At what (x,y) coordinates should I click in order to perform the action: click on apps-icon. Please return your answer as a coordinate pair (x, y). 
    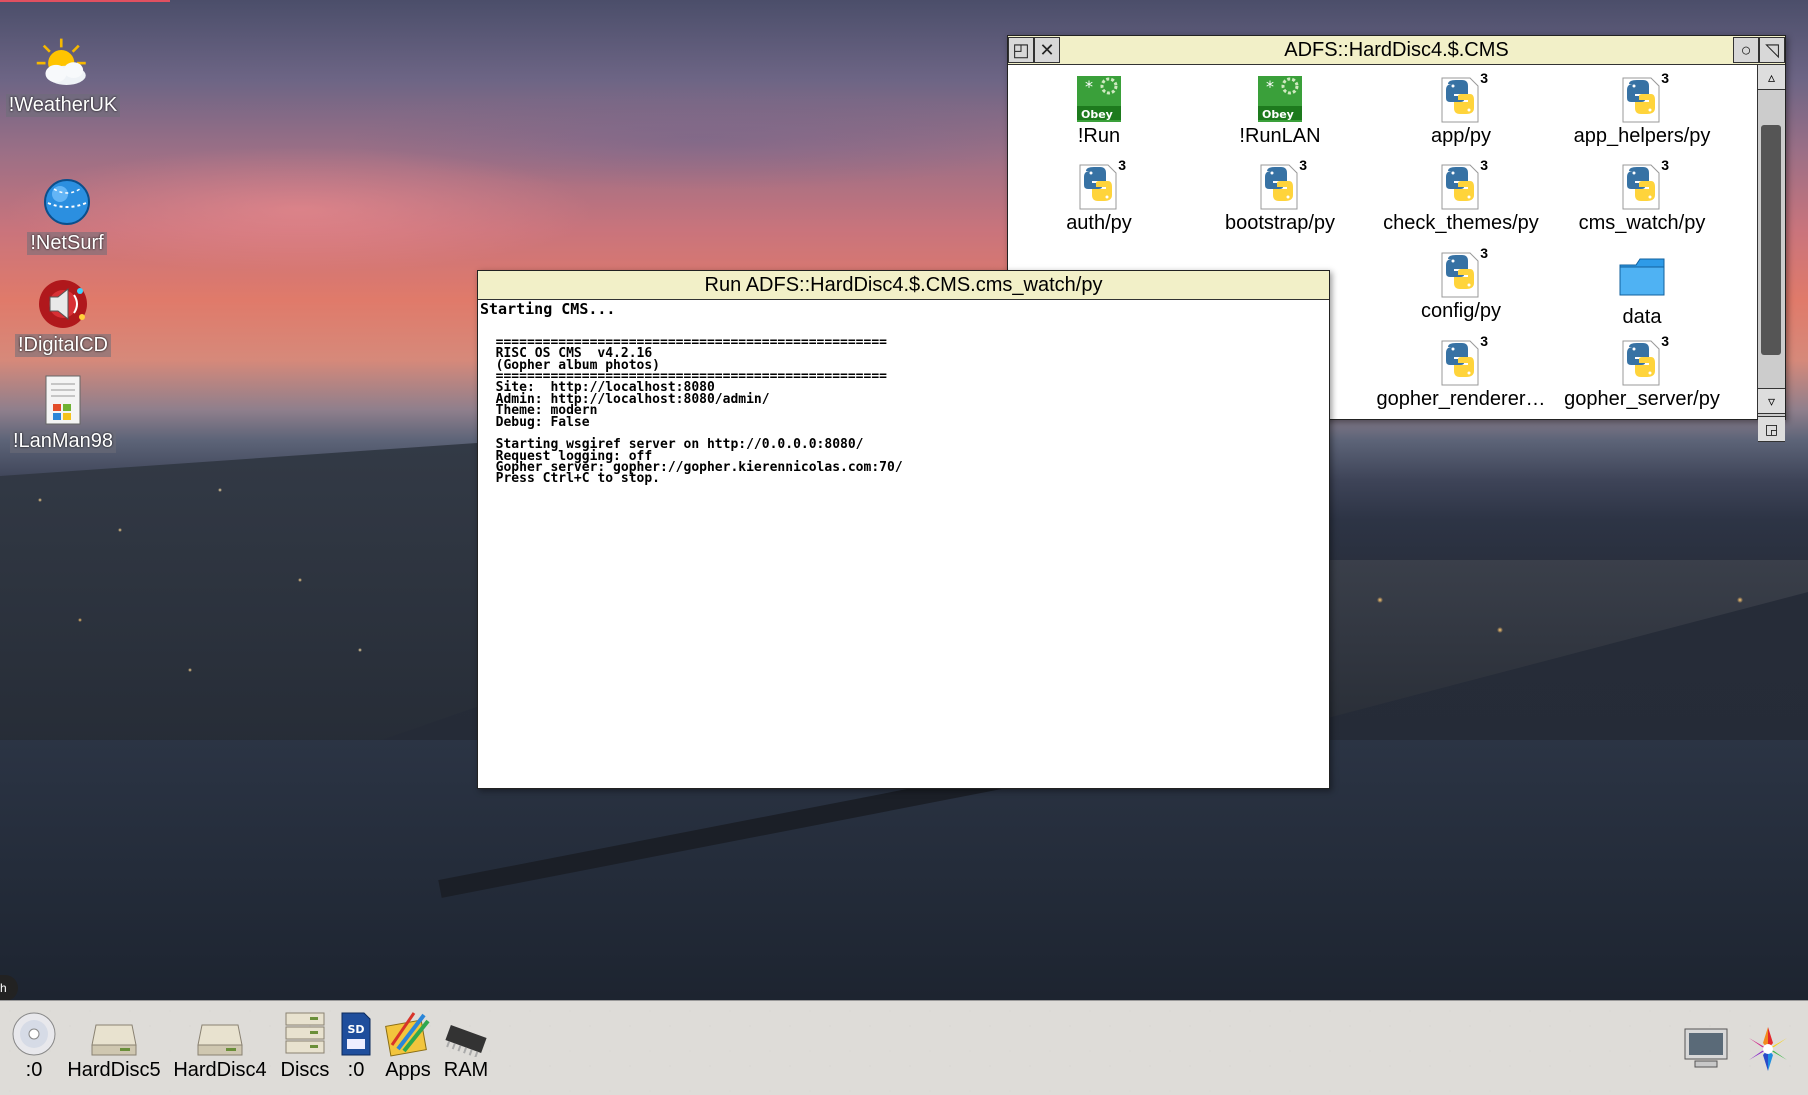
    Looking at the image, I should click on (408, 1033).